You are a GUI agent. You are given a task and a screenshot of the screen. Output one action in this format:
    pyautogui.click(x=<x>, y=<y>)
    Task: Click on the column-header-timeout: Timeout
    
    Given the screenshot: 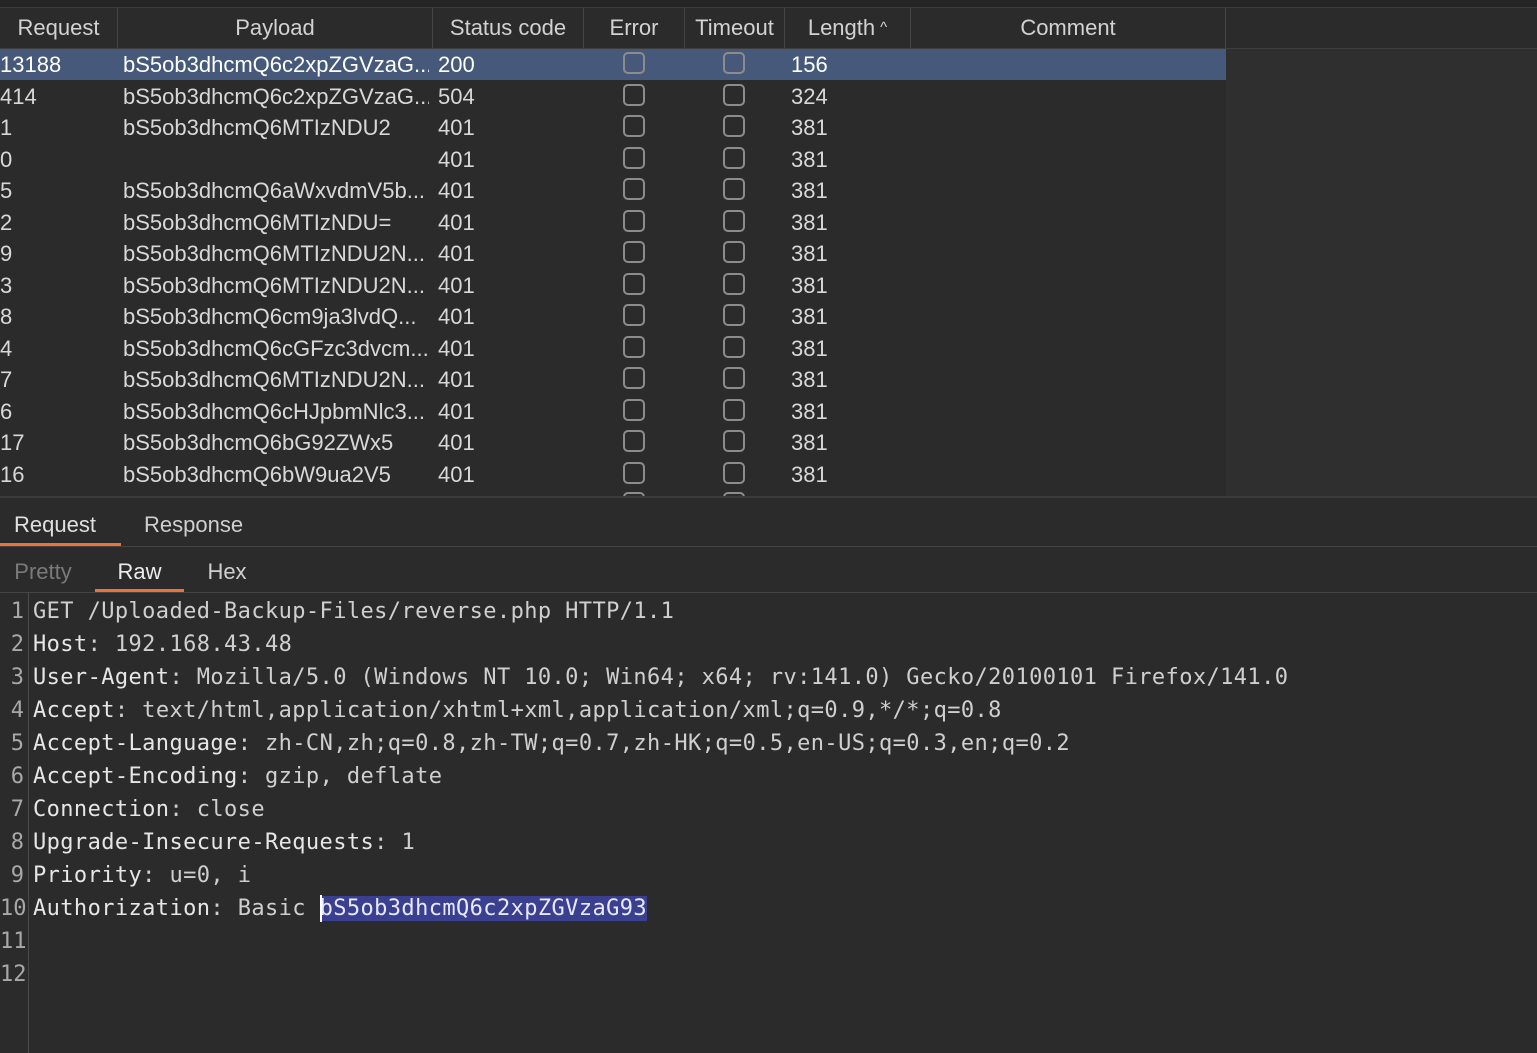 What is the action you would take?
    pyautogui.click(x=735, y=28)
    